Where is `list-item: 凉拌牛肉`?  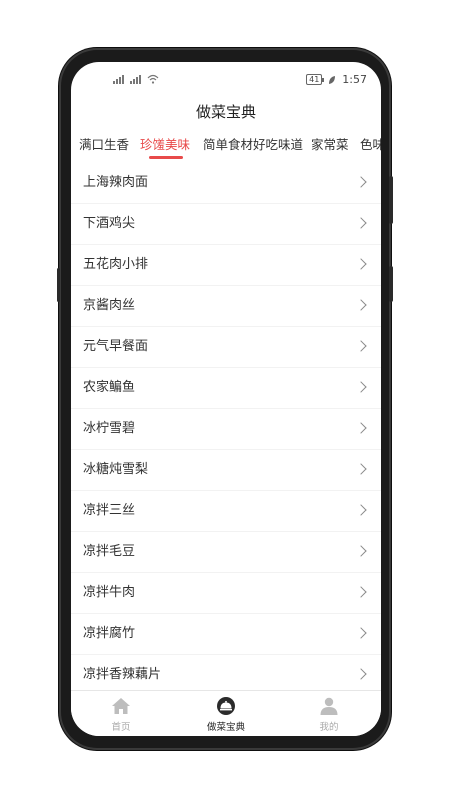 list-item: 凉拌牛肉 is located at coordinates (226, 593).